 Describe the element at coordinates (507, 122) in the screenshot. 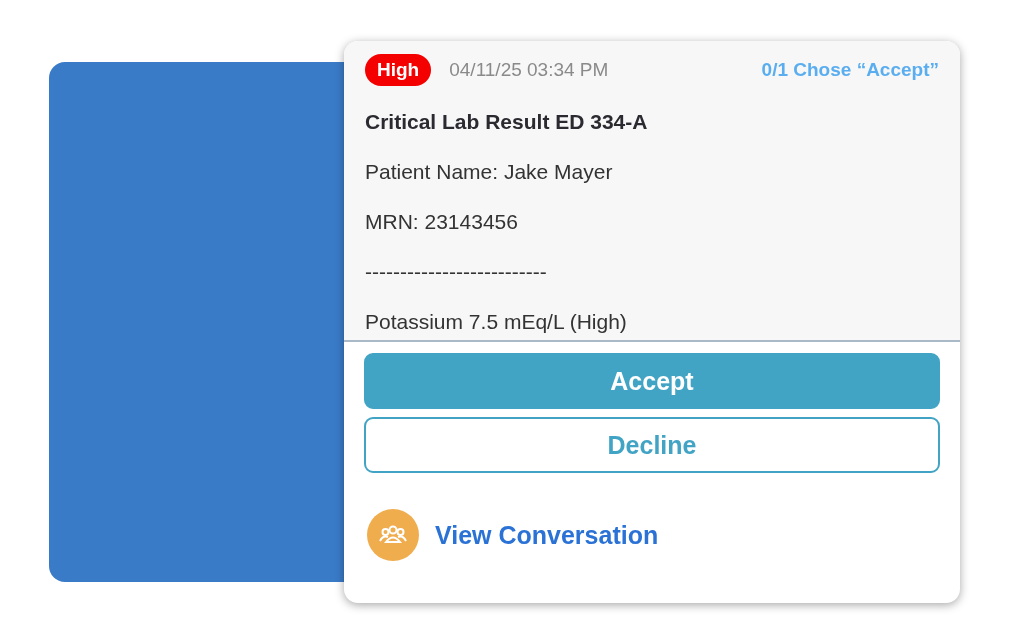

I see `alert-title: Critical Lab Result ED 334-A` at that location.